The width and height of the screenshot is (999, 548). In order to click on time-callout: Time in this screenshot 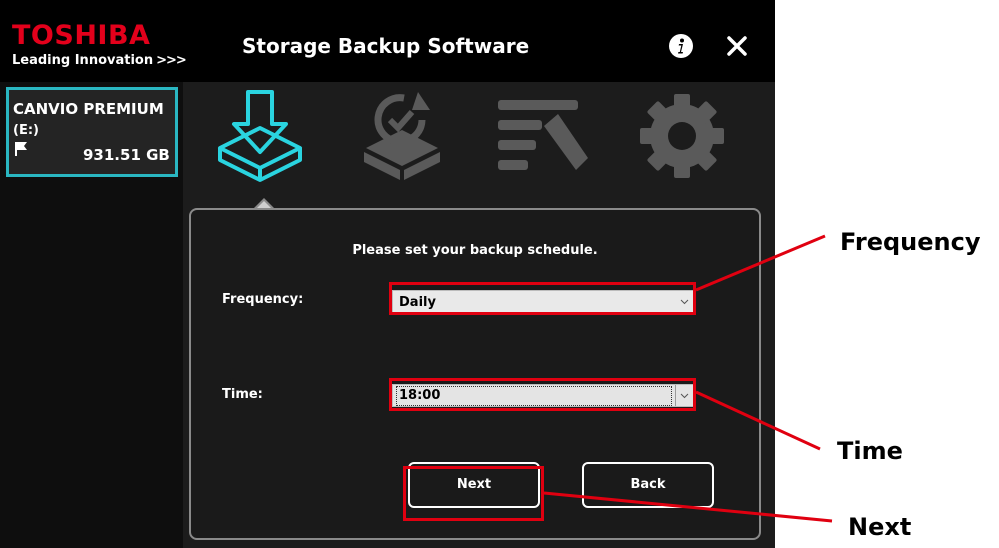, I will do `click(870, 451)`.